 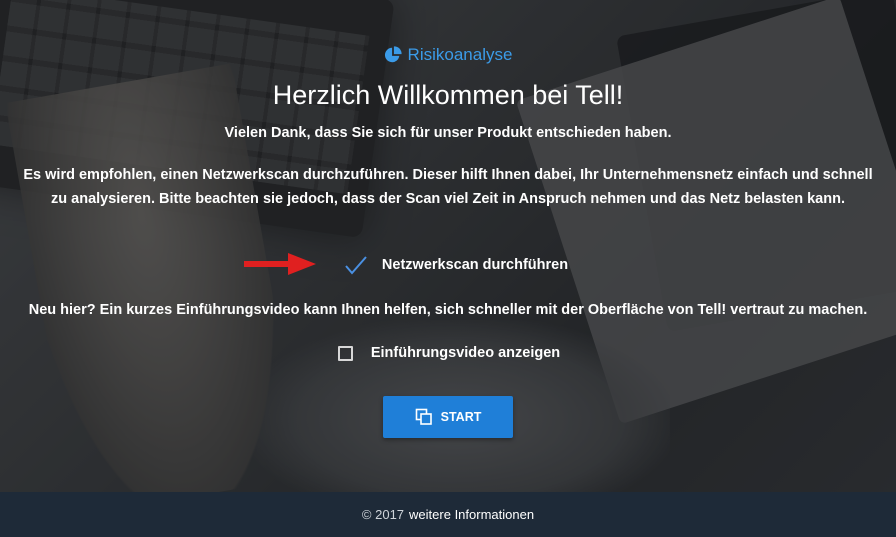 I want to click on intro-video-option: Einführungsvideo anzeigen, so click(x=448, y=353).